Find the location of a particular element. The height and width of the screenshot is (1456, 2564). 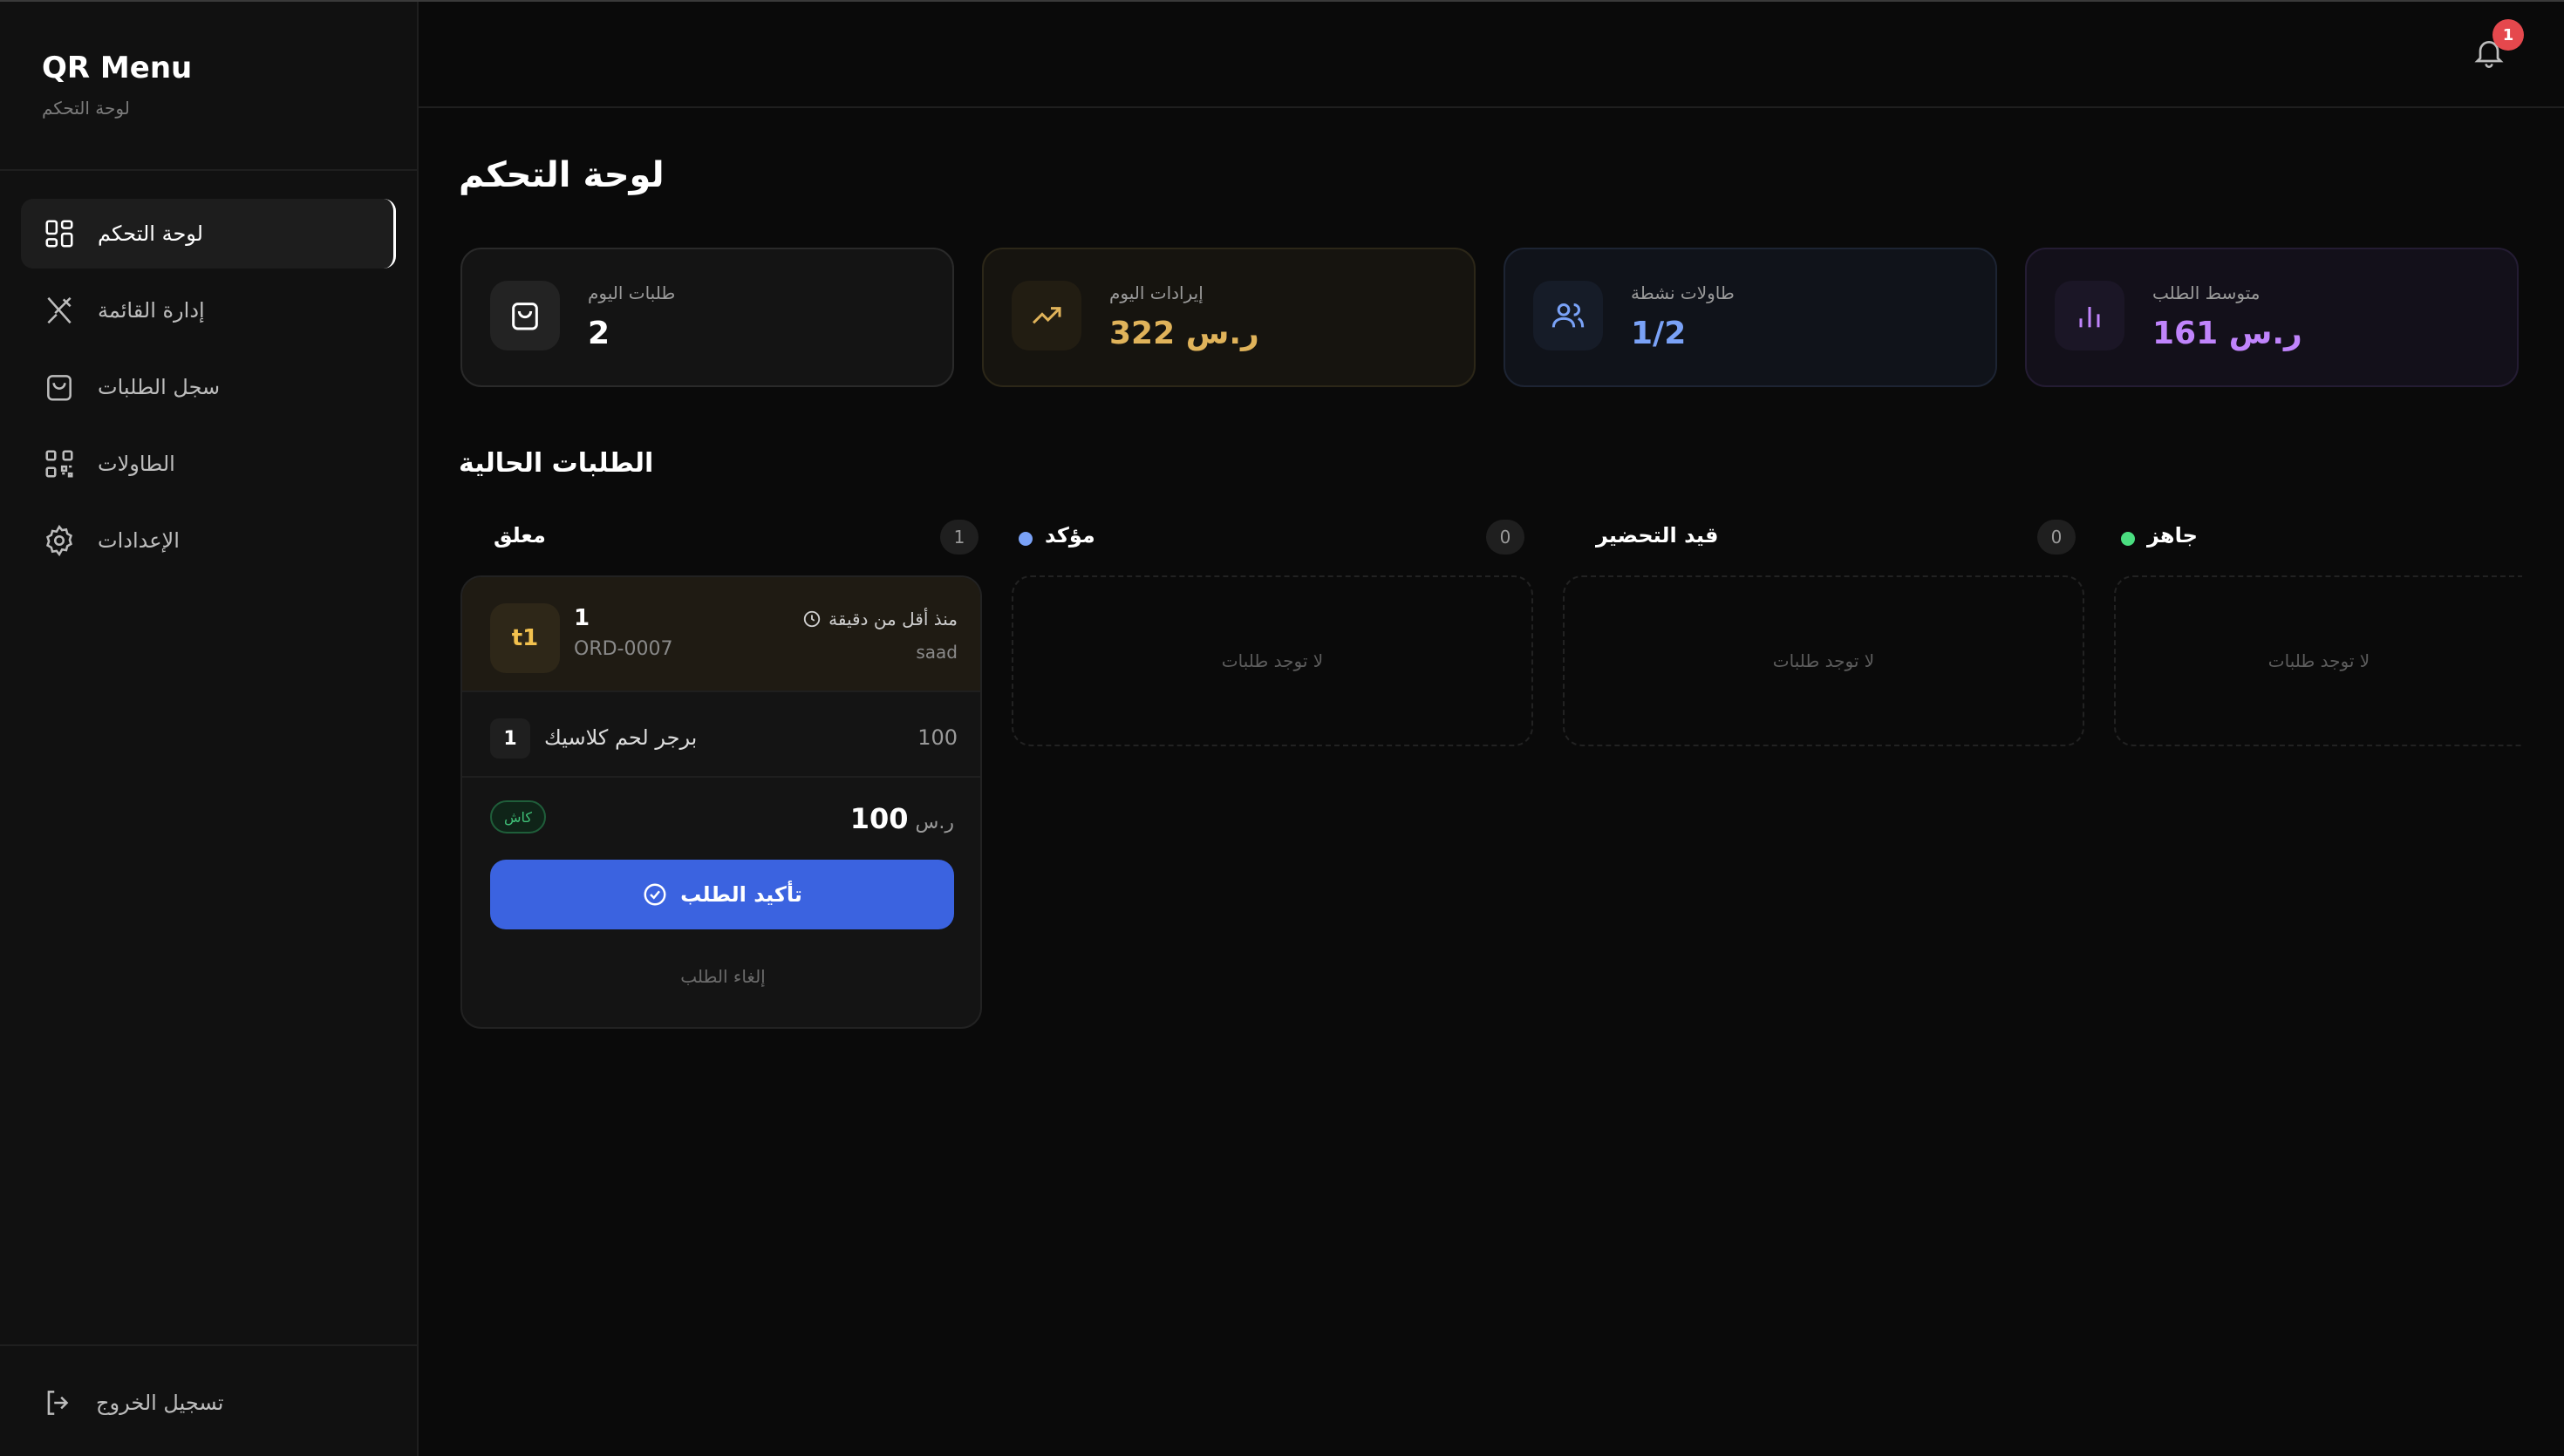

payment-method-badge: كاش is located at coordinates (518, 816).